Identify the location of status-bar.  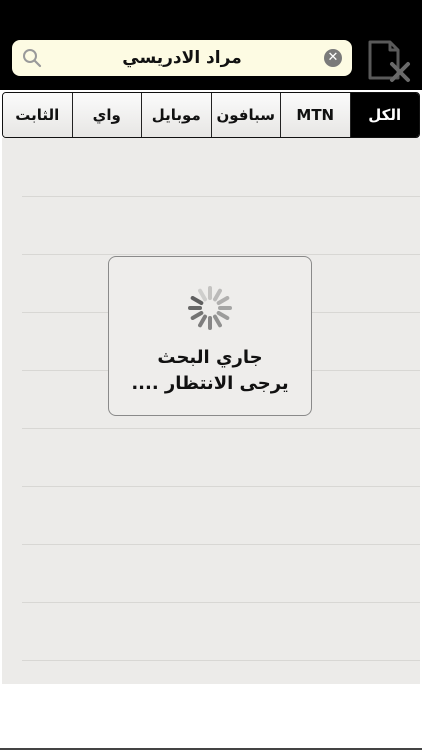
(211, 14).